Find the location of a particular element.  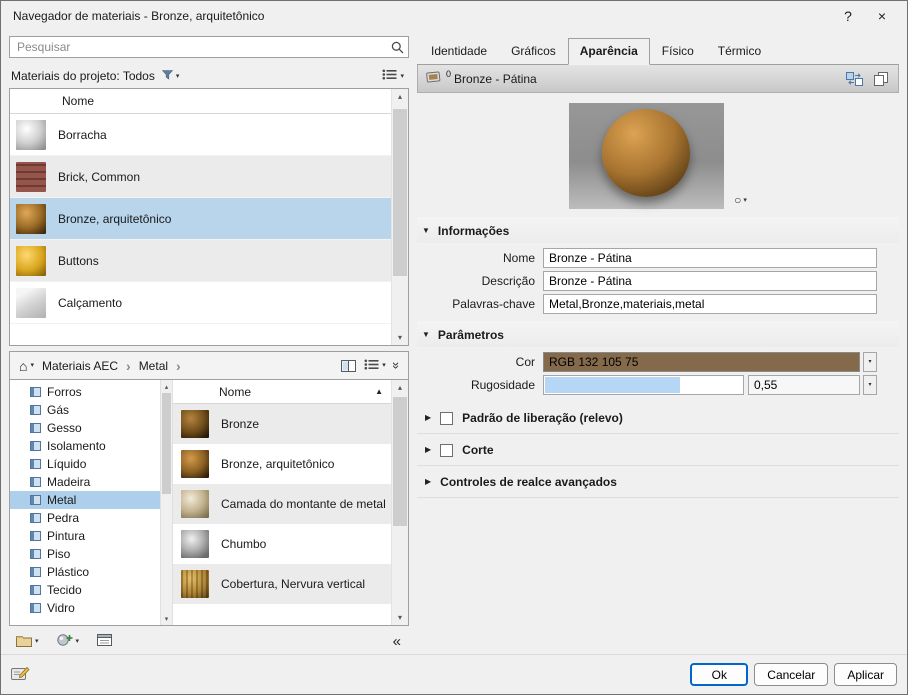

tree-item-isolamento: Isolamento is located at coordinates (85, 446).